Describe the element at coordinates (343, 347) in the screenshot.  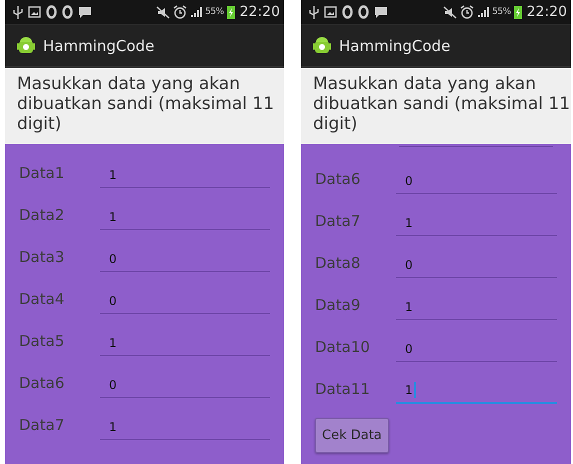
I see `field-label: Data10` at that location.